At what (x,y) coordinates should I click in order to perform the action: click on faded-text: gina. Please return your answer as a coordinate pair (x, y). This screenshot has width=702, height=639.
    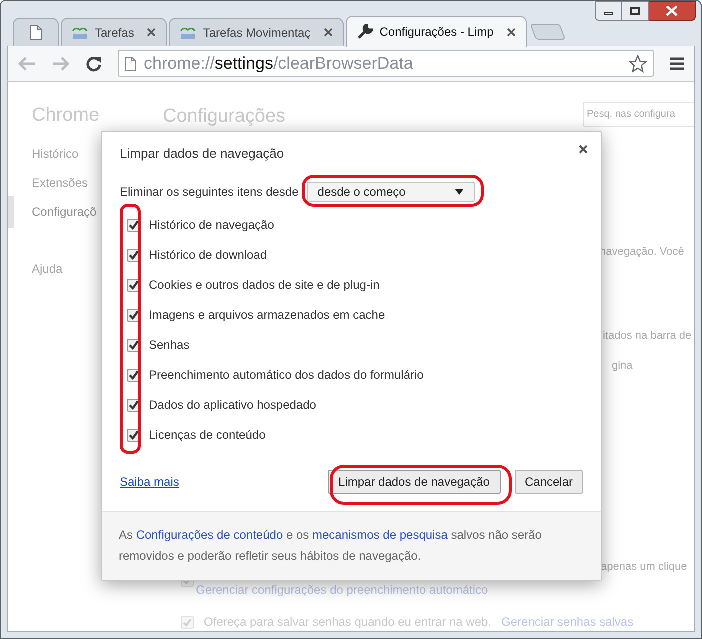
    Looking at the image, I should click on (623, 366).